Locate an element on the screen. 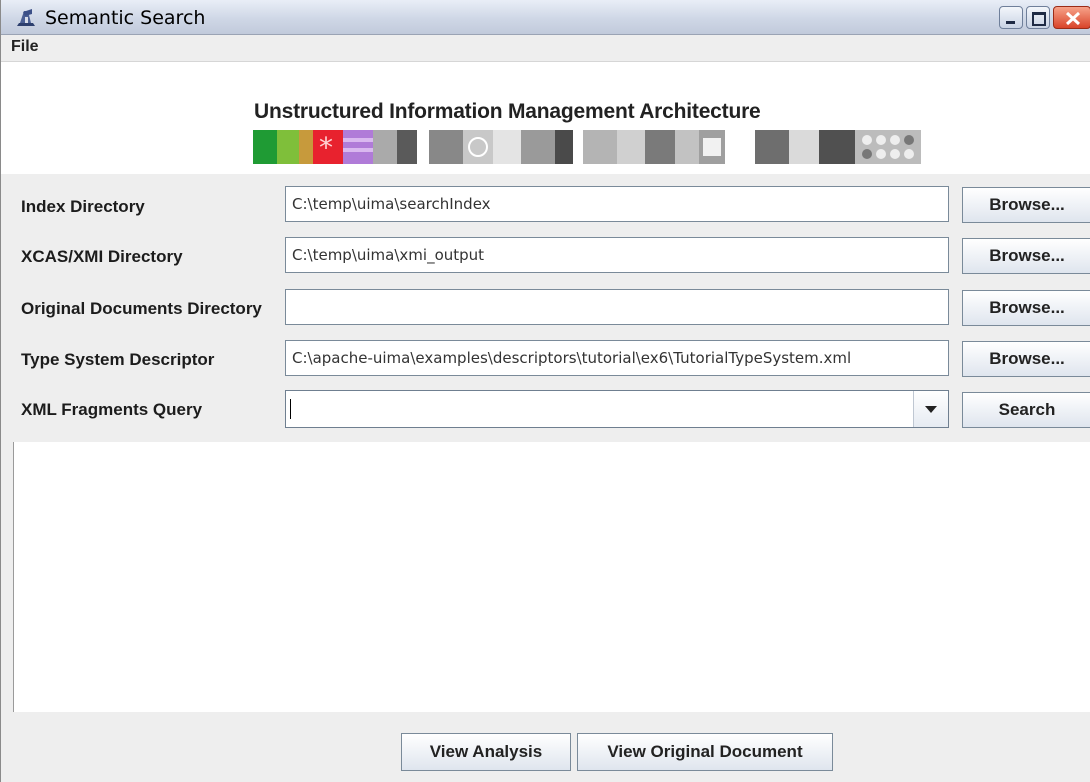 The width and height of the screenshot is (1090, 782). close-icon is located at coordinates (1073, 18).